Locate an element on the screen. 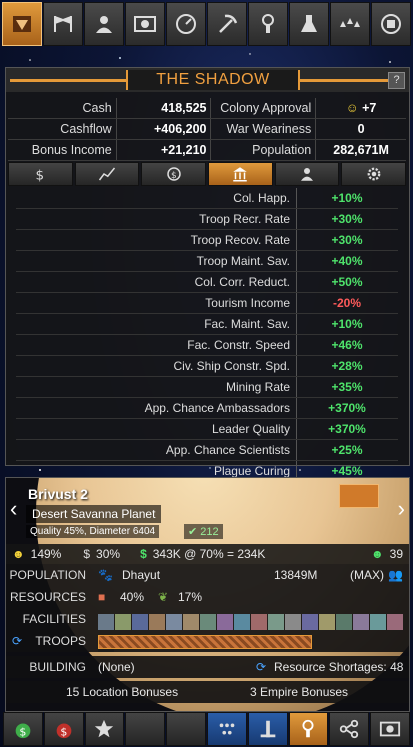  research-button is located at coordinates (309, 24).